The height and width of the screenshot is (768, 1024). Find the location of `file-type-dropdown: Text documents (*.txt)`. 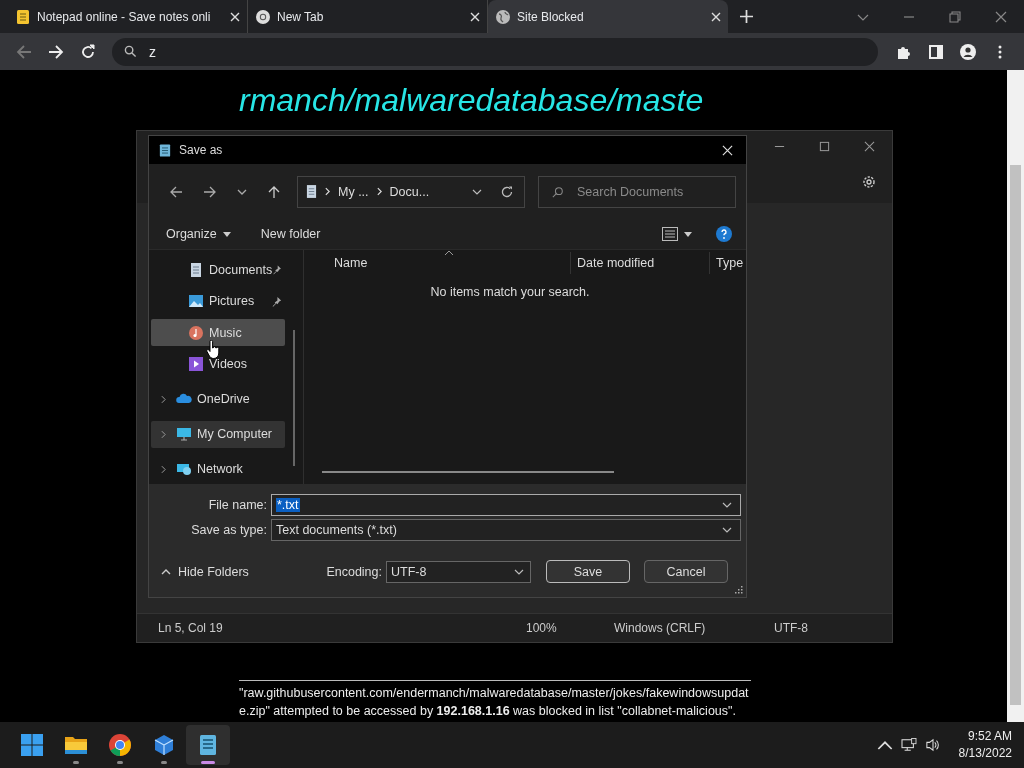

file-type-dropdown: Text documents (*.txt) is located at coordinates (506, 529).